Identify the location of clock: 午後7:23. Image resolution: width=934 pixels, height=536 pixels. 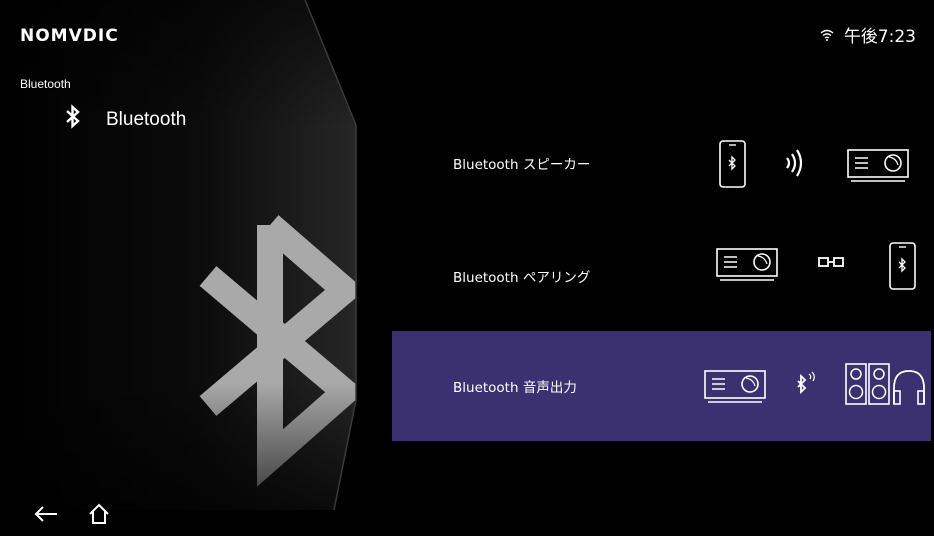
(879, 37).